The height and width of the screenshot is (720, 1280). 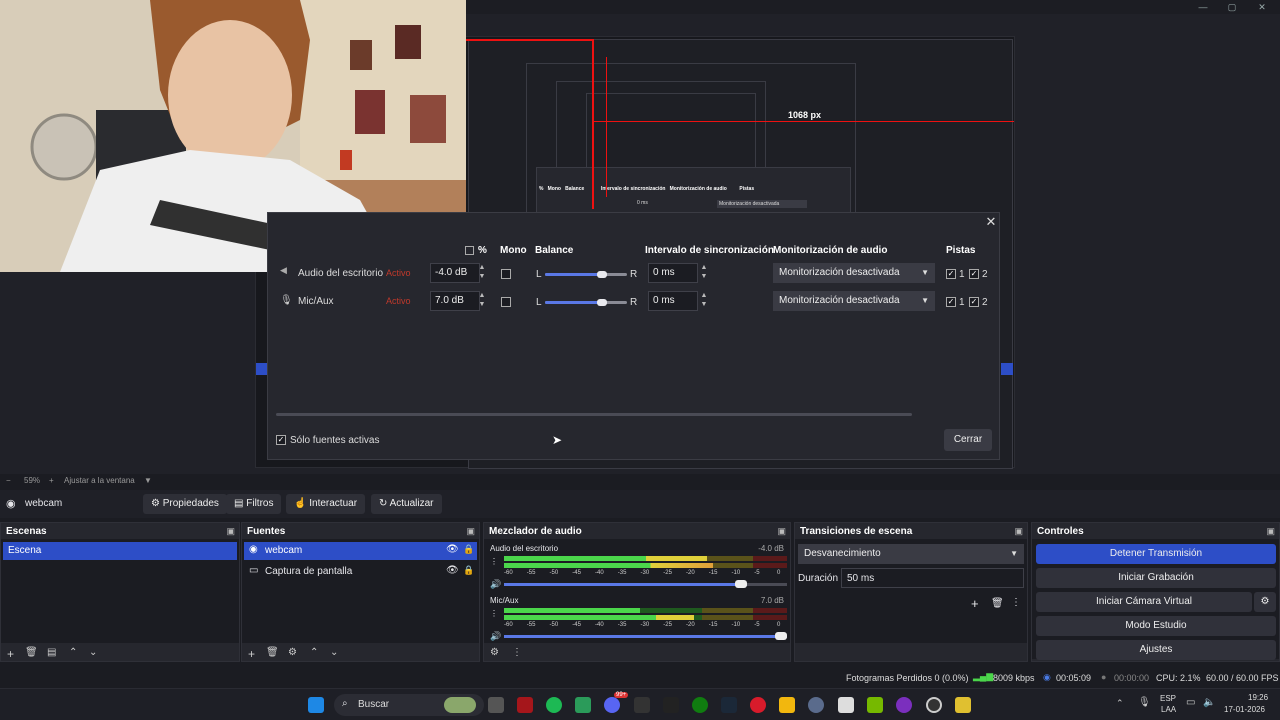 I want to click on scene-item: Escena, so click(x=120, y=551).